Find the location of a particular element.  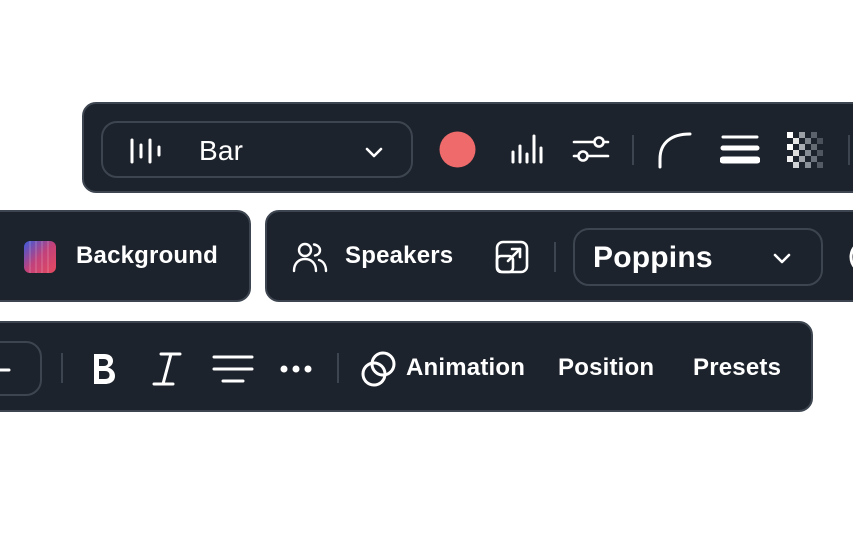

animation-circles-icon is located at coordinates (379, 369).